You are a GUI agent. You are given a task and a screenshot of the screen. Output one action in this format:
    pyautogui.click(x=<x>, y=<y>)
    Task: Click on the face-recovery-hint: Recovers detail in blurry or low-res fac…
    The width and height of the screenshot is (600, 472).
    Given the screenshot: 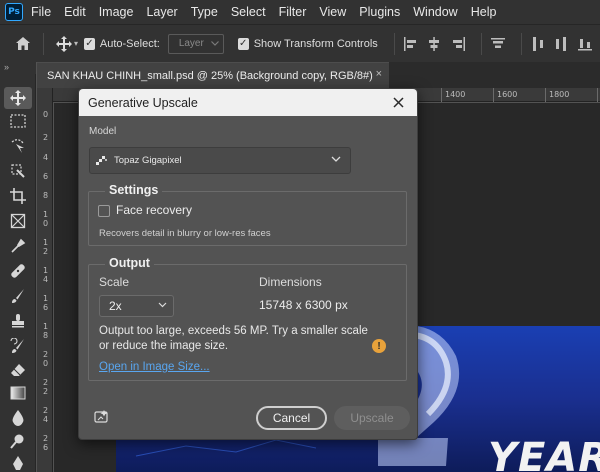 What is the action you would take?
    pyautogui.click(x=185, y=233)
    